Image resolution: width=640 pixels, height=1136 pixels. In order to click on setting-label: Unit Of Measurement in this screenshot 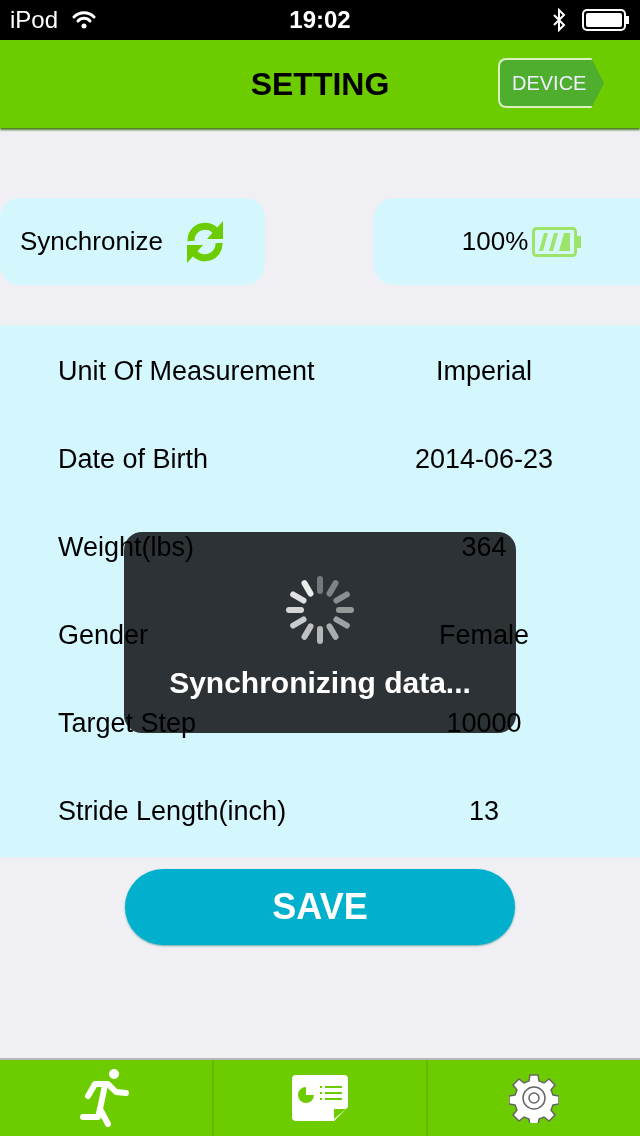, I will do `click(186, 371)`.